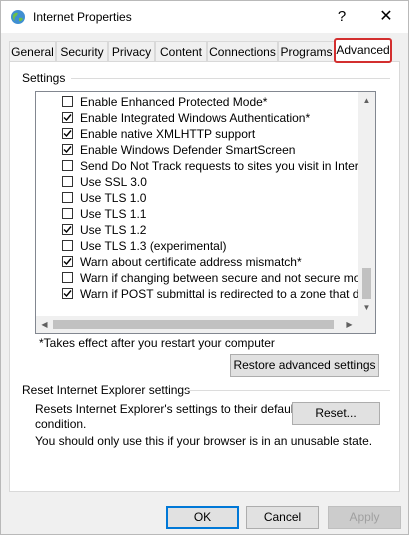 This screenshot has height=535, width=409. I want to click on tab-connections: Connections, so click(242, 51).